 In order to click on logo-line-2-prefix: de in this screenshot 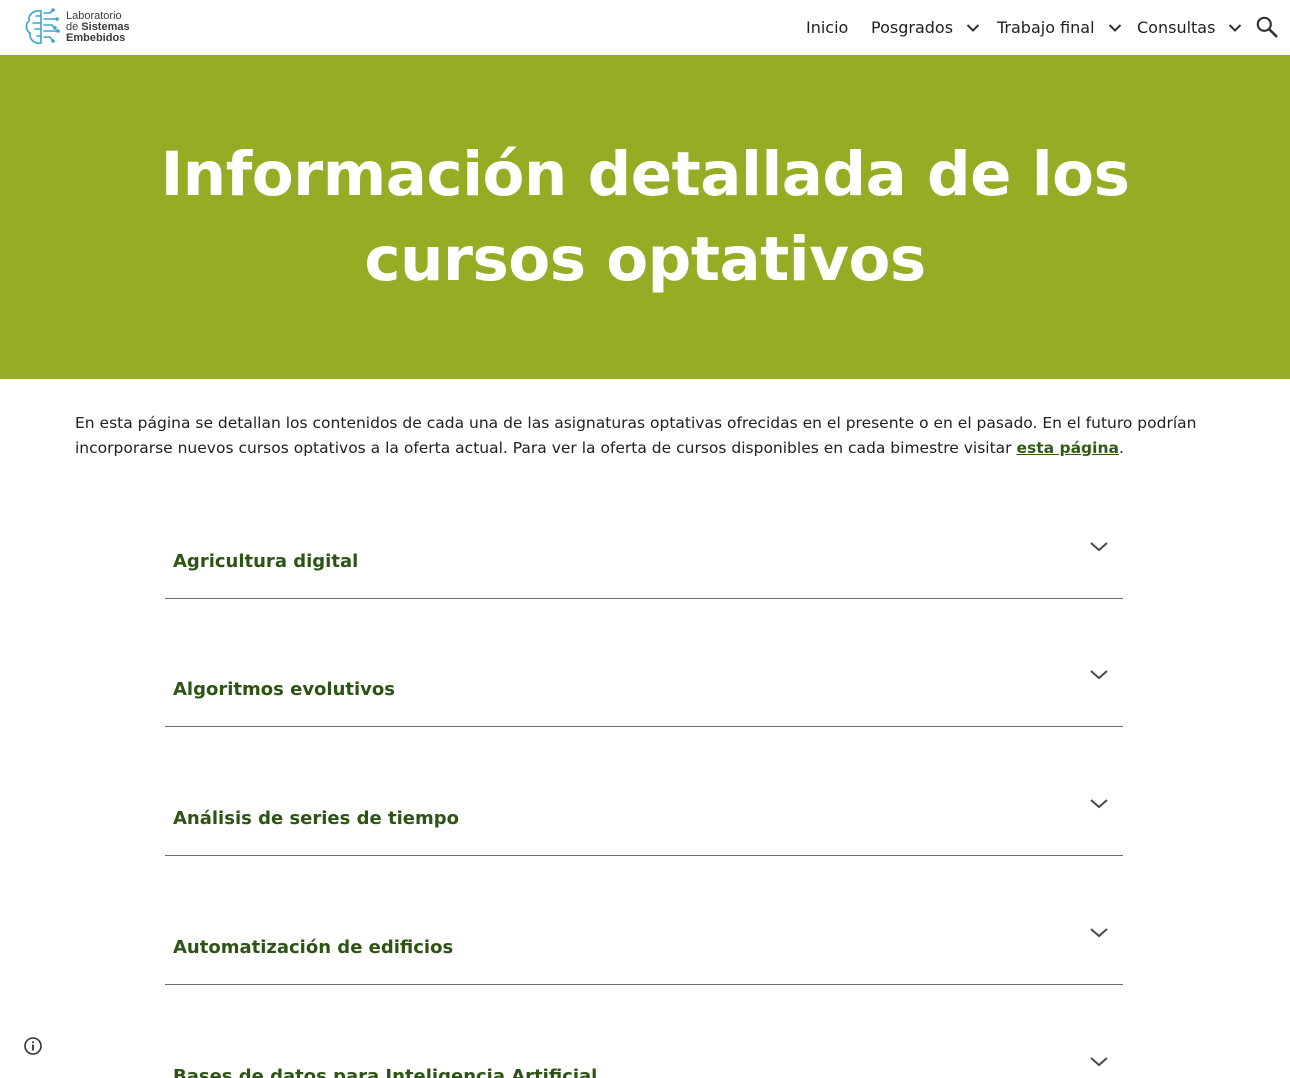, I will do `click(74, 26)`.